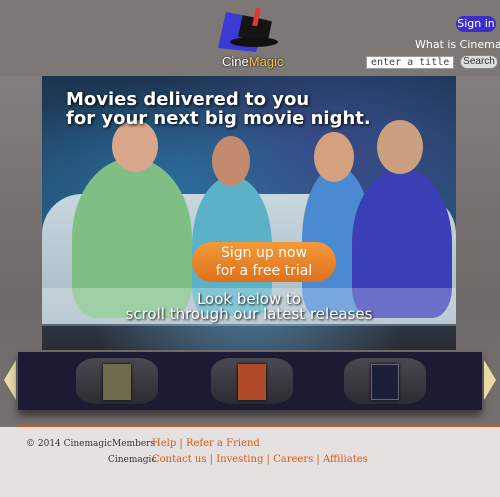 This screenshot has width=500, height=497. What do you see at coordinates (134, 444) in the screenshot?
I see `members-label: Members` at bounding box center [134, 444].